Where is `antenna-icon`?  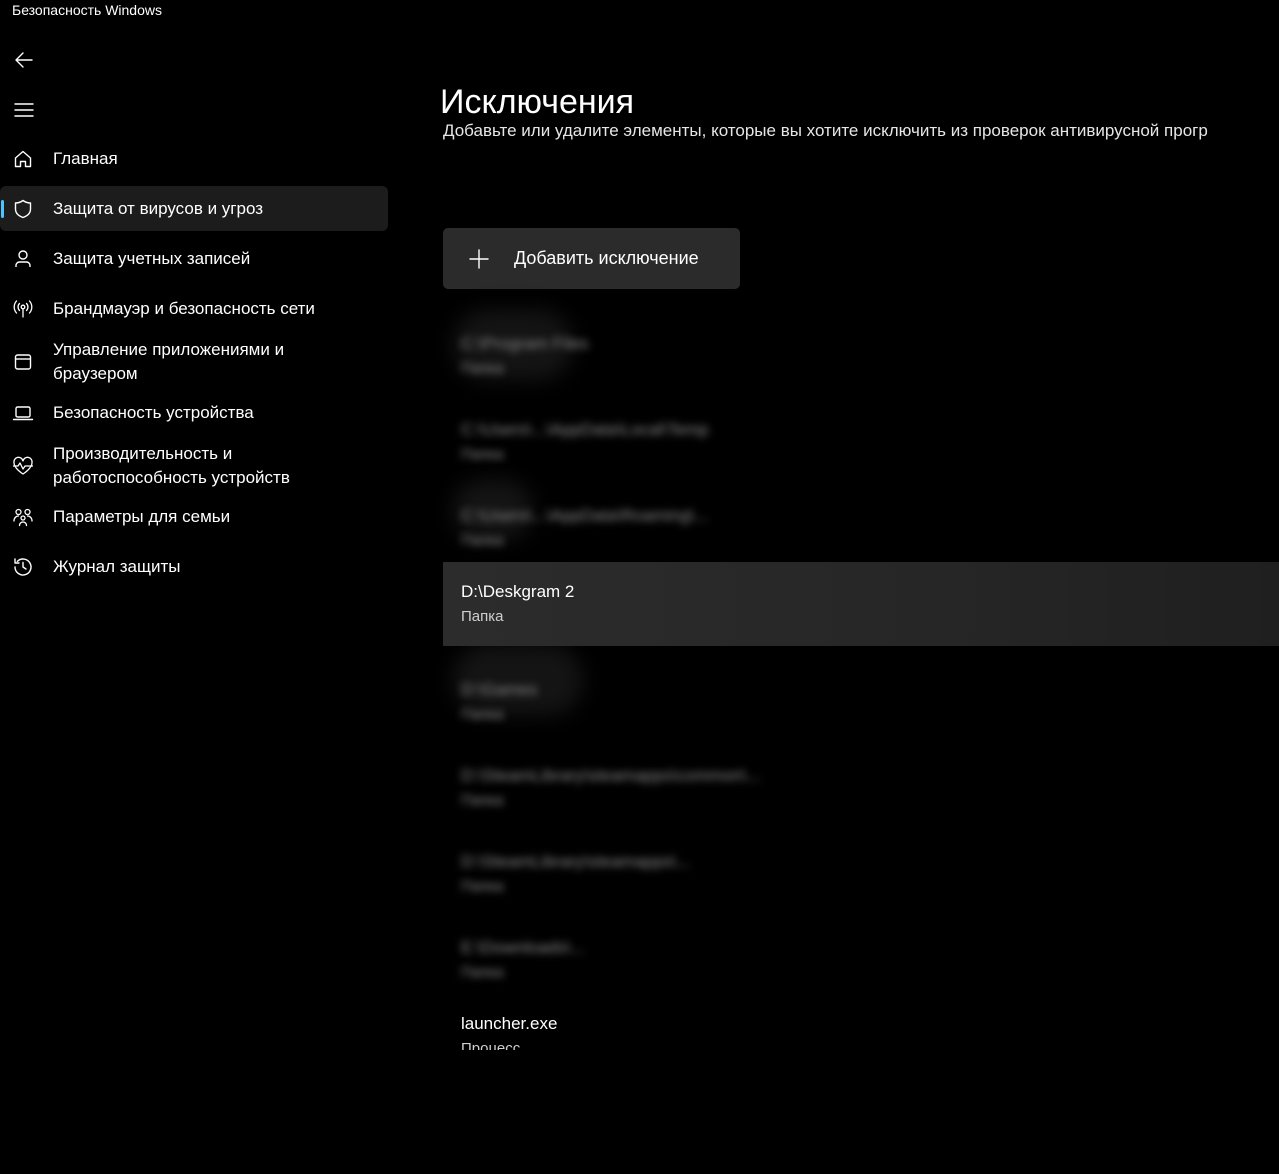 antenna-icon is located at coordinates (23, 309).